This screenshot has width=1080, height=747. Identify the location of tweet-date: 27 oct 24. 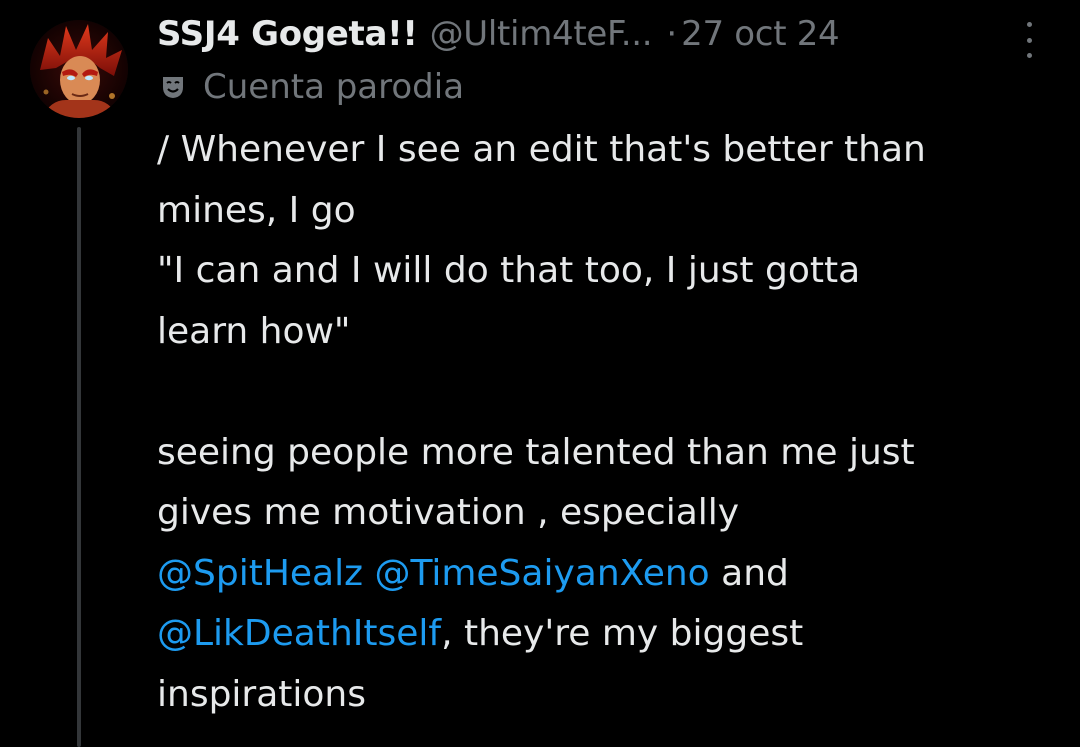
(760, 34).